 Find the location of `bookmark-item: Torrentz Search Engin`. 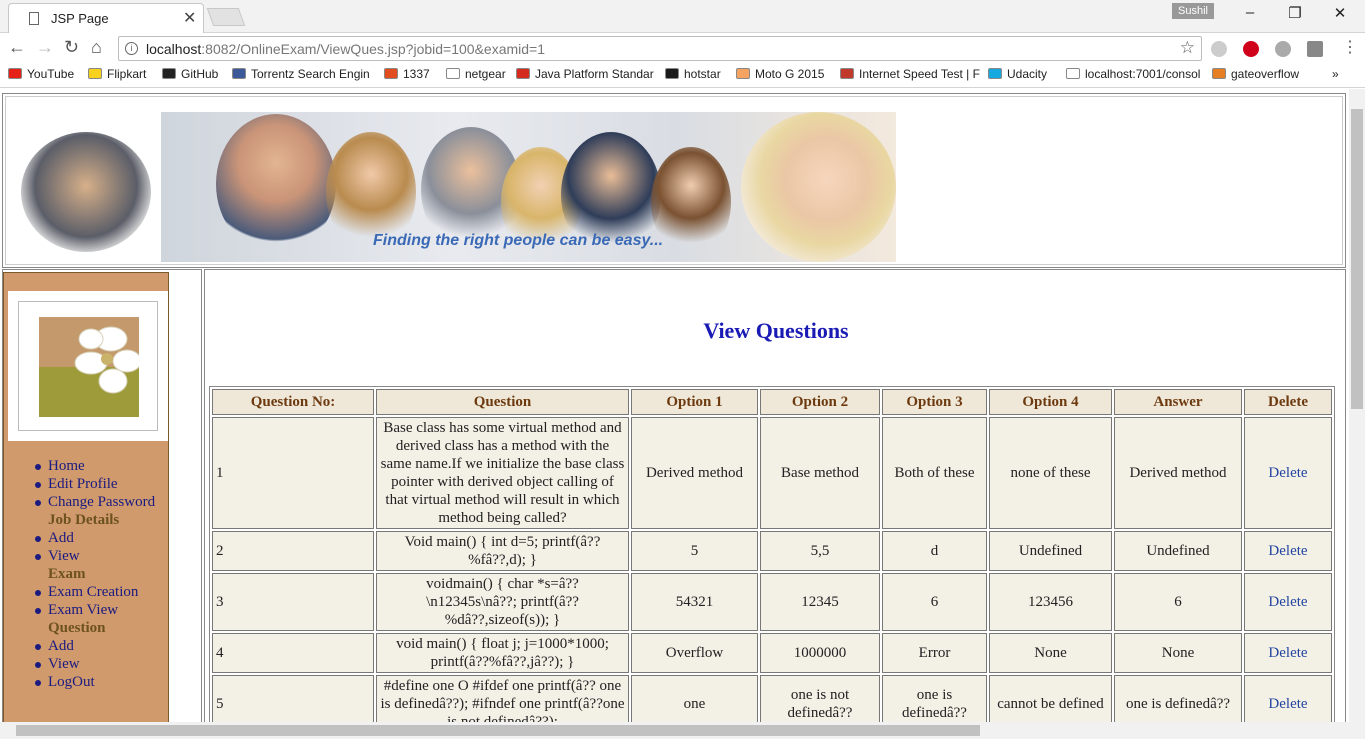

bookmark-item: Torrentz Search Engin is located at coordinates (301, 74).